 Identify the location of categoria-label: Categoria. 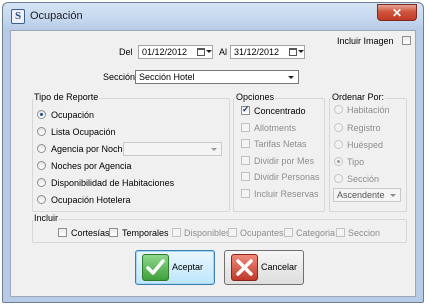
(316, 233).